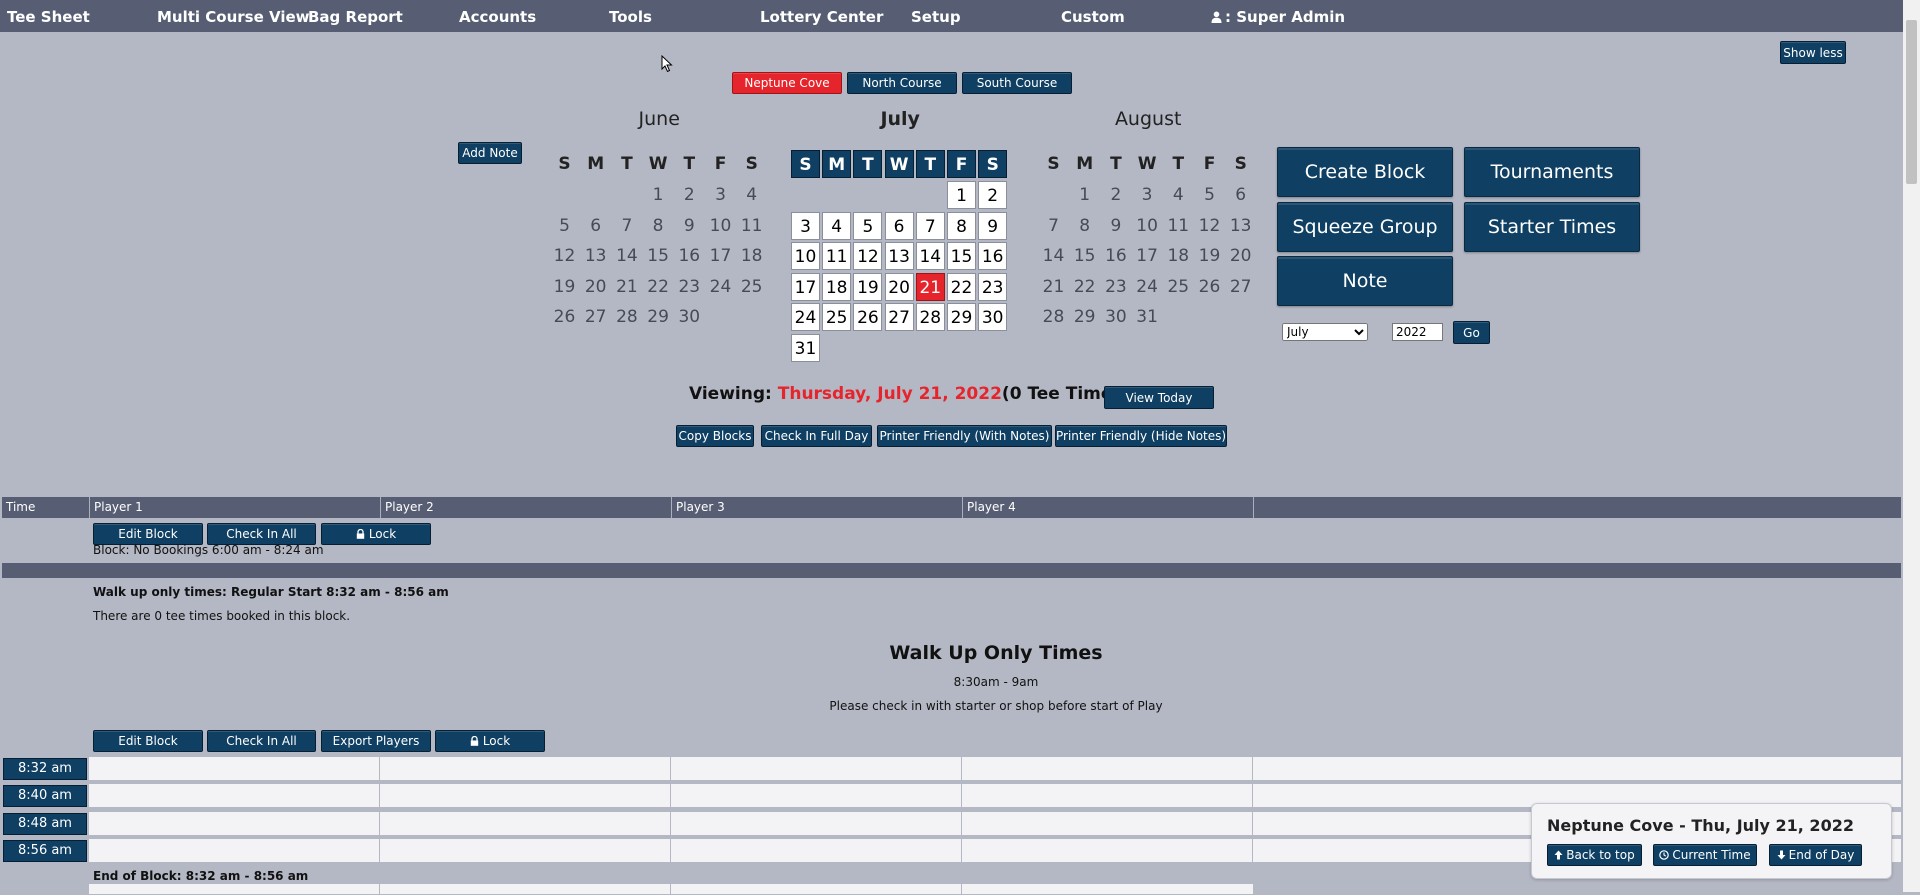  Describe the element at coordinates (1115, 195) in the screenshot. I see `calendar-day: 2` at that location.